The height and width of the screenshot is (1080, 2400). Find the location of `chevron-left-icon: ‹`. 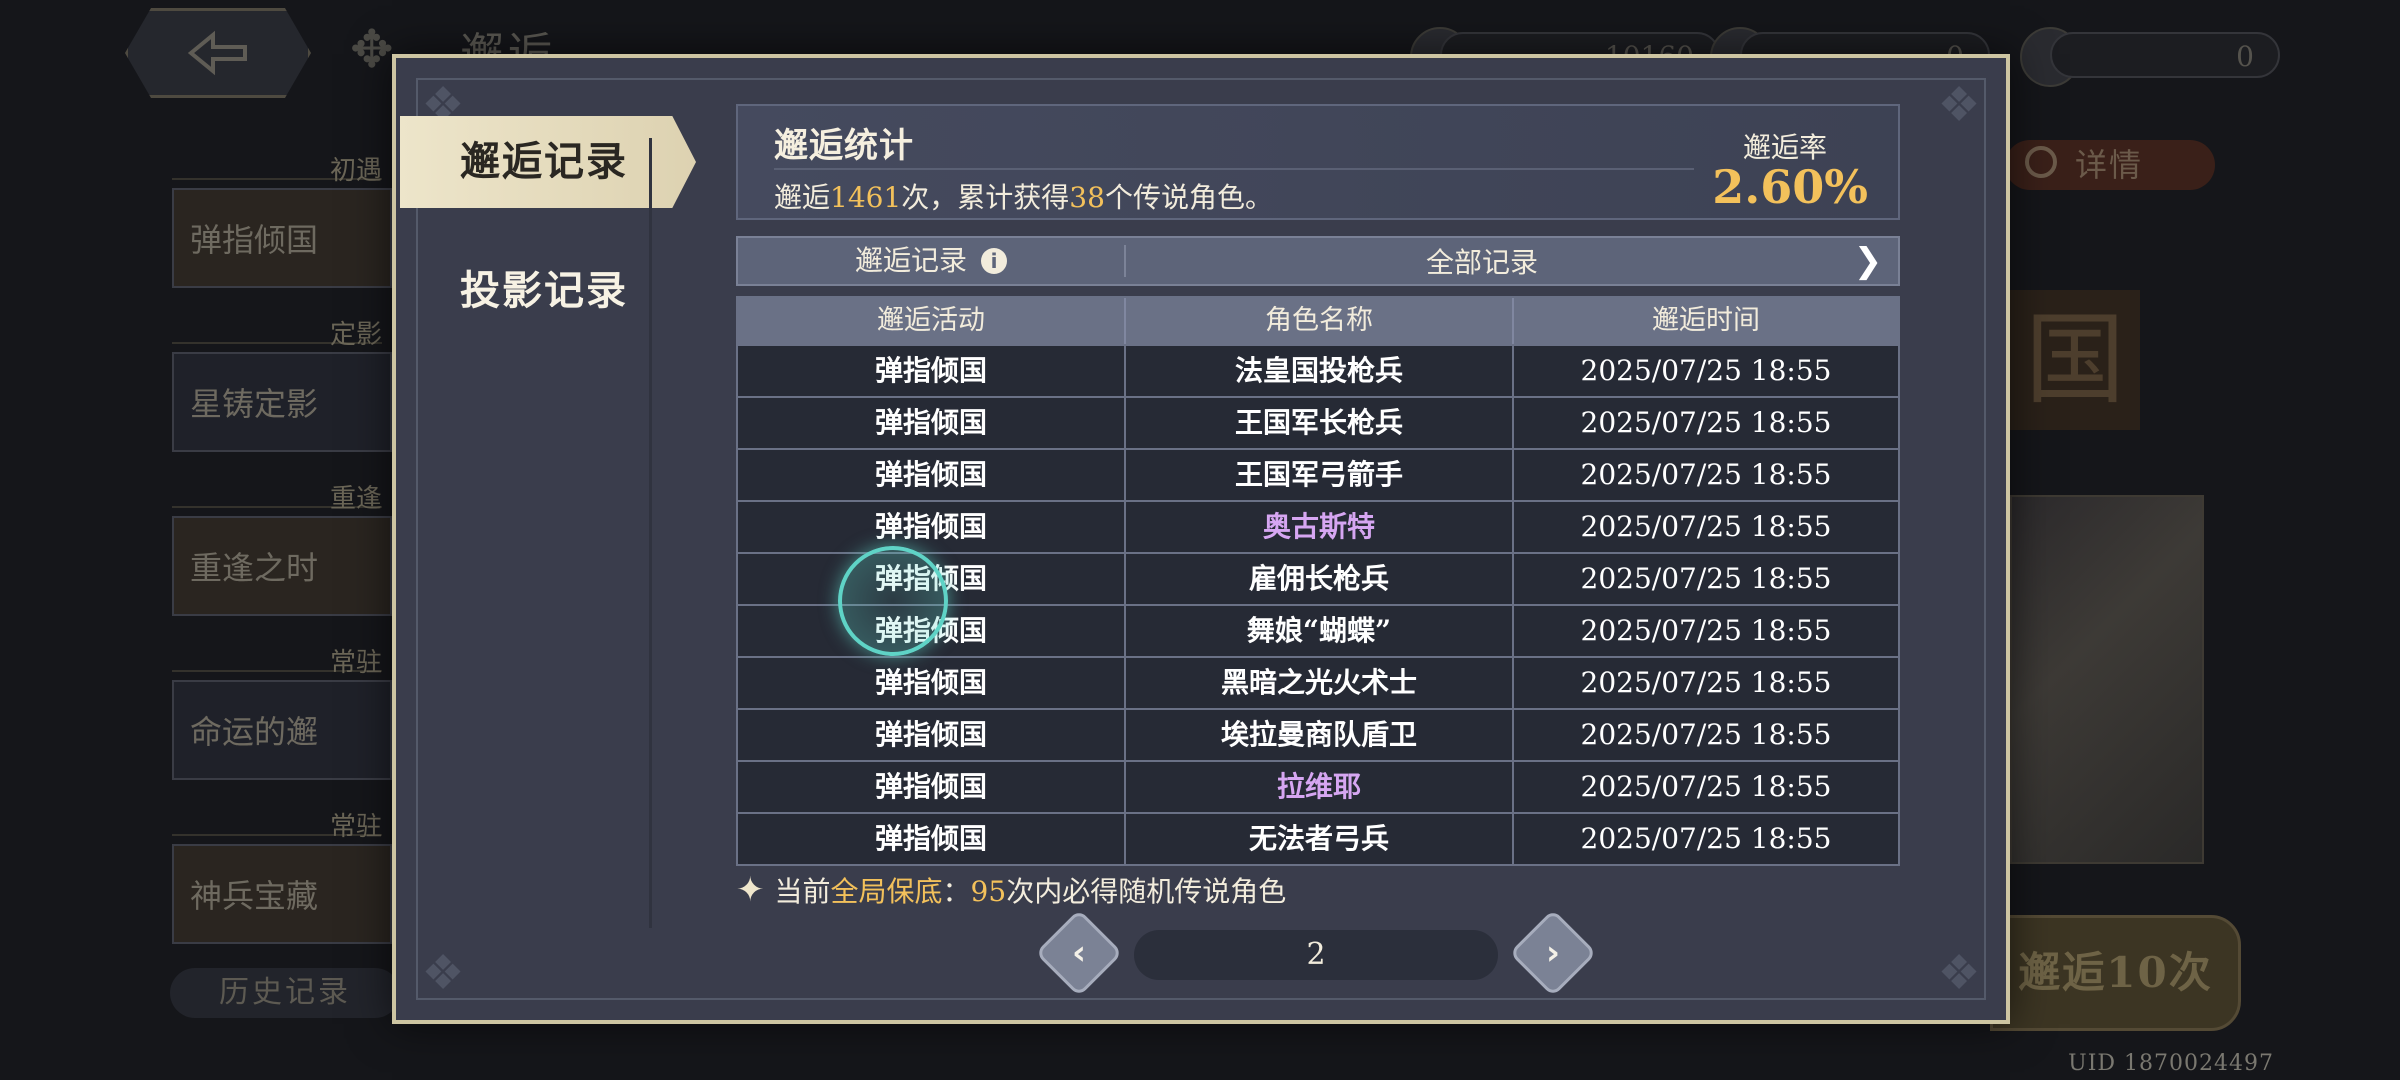

chevron-left-icon: ‹ is located at coordinates (1078, 953).